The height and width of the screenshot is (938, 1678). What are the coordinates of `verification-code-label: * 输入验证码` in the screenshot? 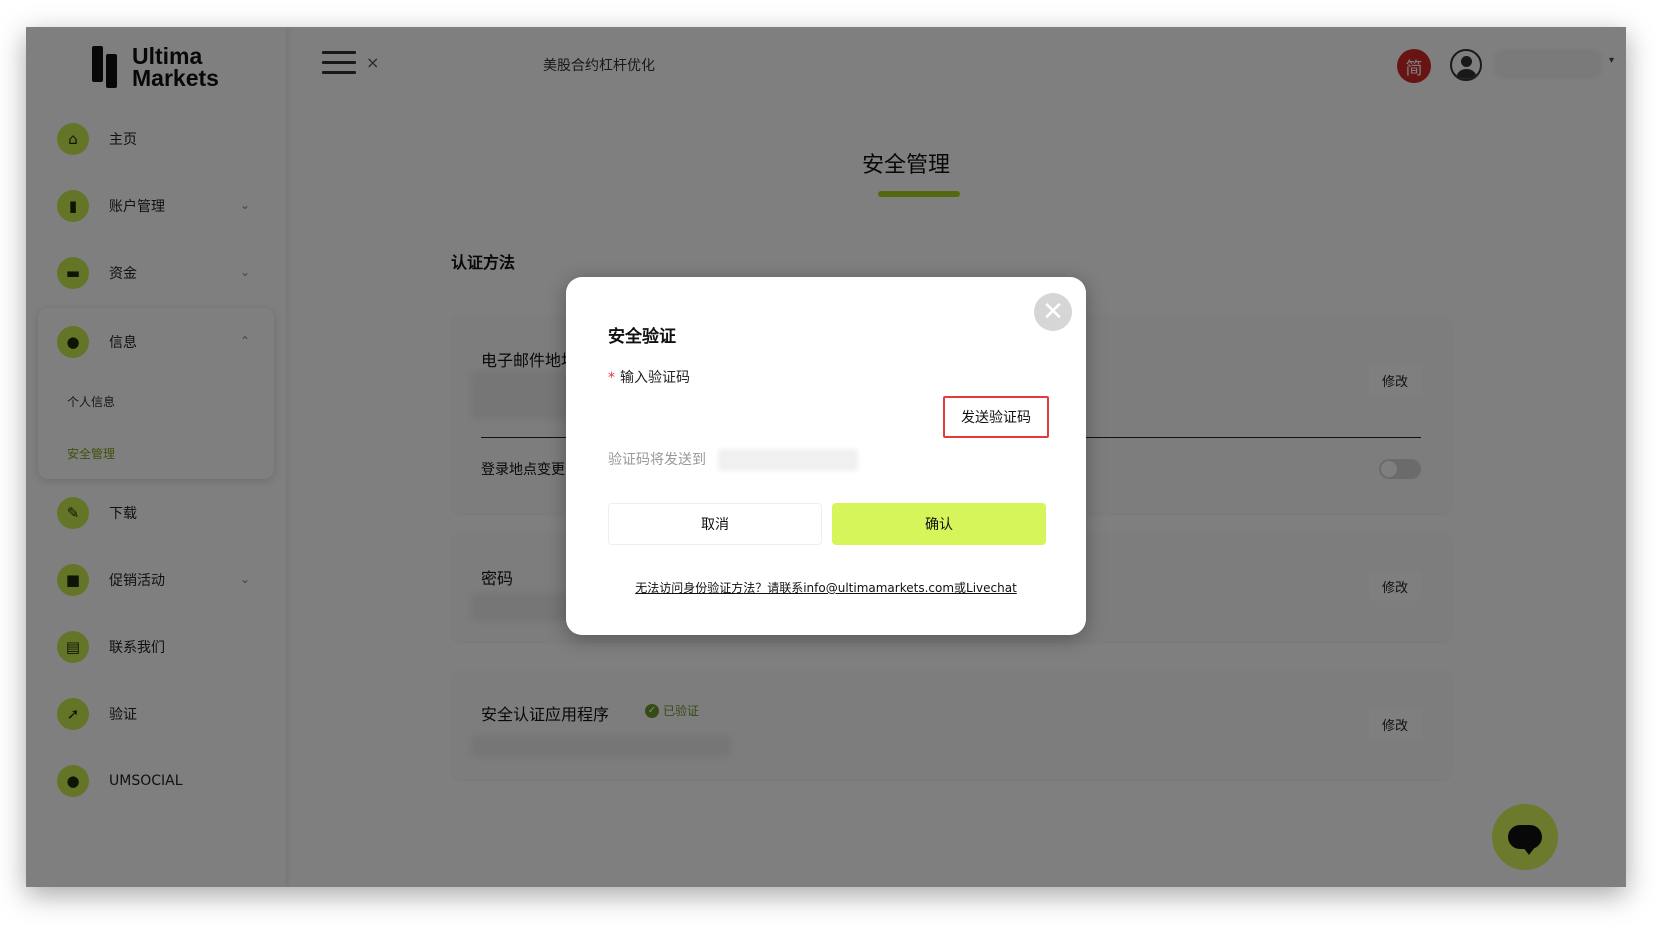 It's located at (649, 378).